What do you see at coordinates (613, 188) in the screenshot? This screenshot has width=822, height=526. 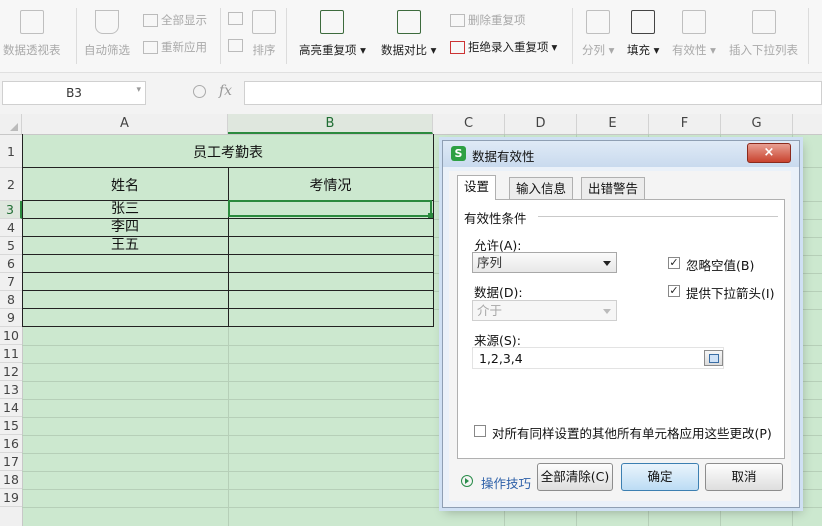 I see `tab-error-alert: 出错警告` at bounding box center [613, 188].